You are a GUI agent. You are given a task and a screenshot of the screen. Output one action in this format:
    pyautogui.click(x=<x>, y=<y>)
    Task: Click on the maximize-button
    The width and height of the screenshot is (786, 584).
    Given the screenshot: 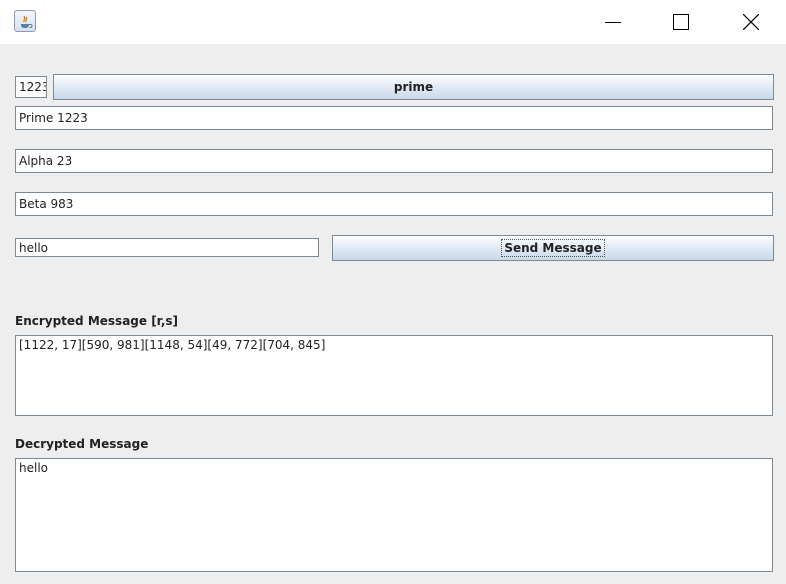 What is the action you would take?
    pyautogui.click(x=681, y=22)
    